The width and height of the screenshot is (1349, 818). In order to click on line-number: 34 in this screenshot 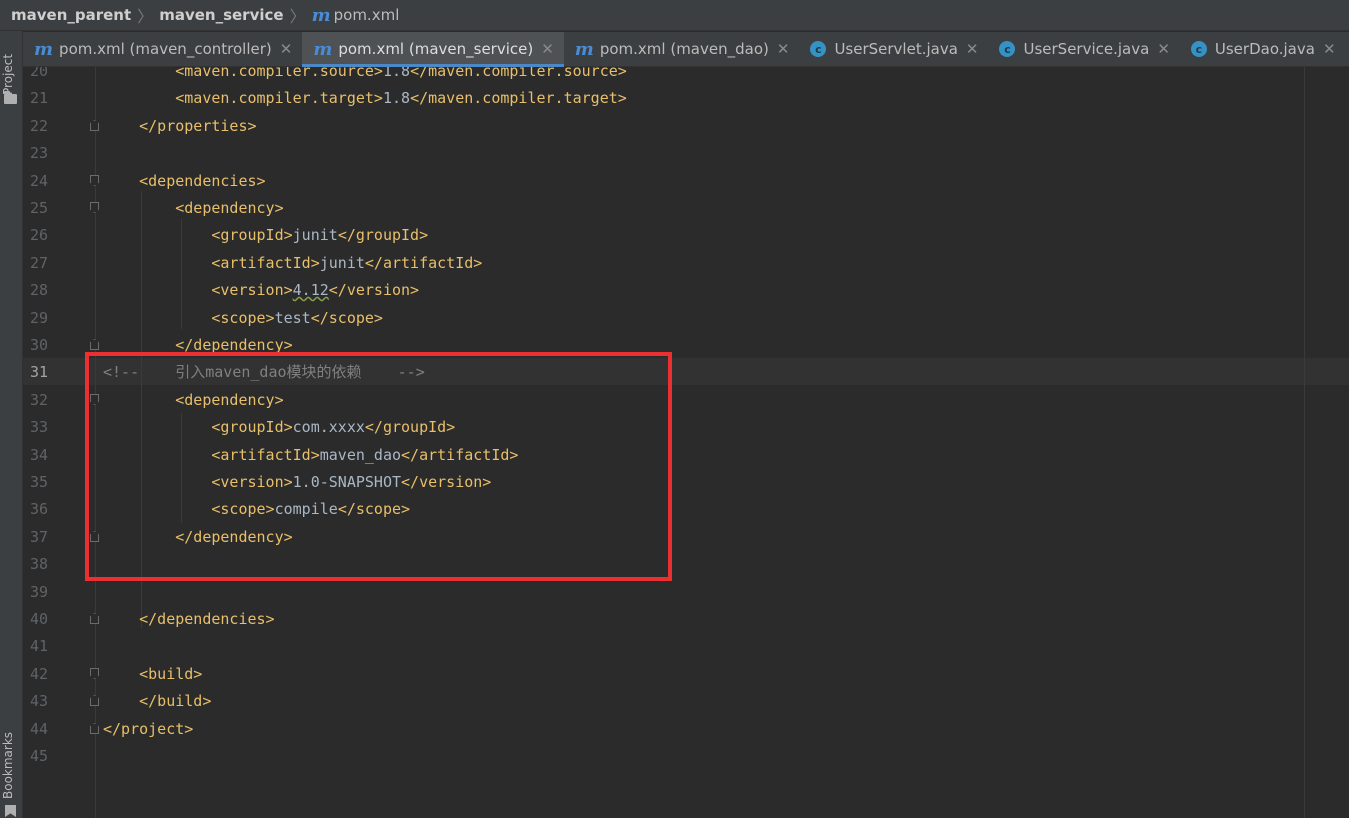, I will do `click(38, 455)`.